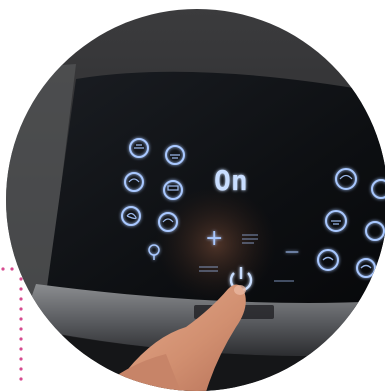 The width and height of the screenshot is (385, 392). I want to click on fingernail, so click(240, 290).